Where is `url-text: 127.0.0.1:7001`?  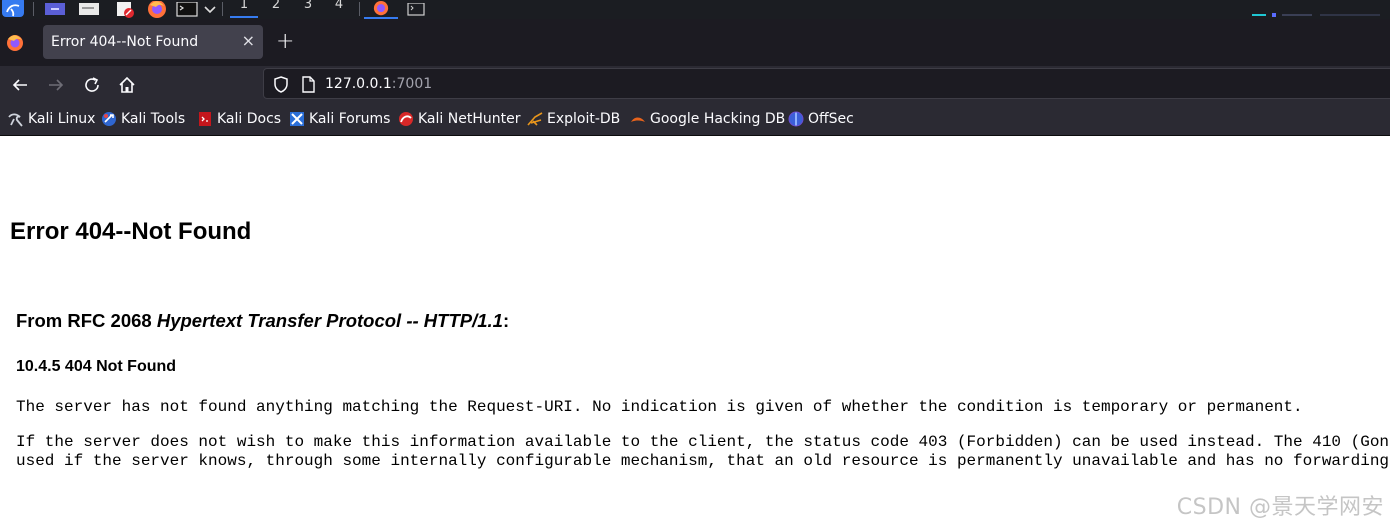
url-text: 127.0.0.1:7001 is located at coordinates (378, 84).